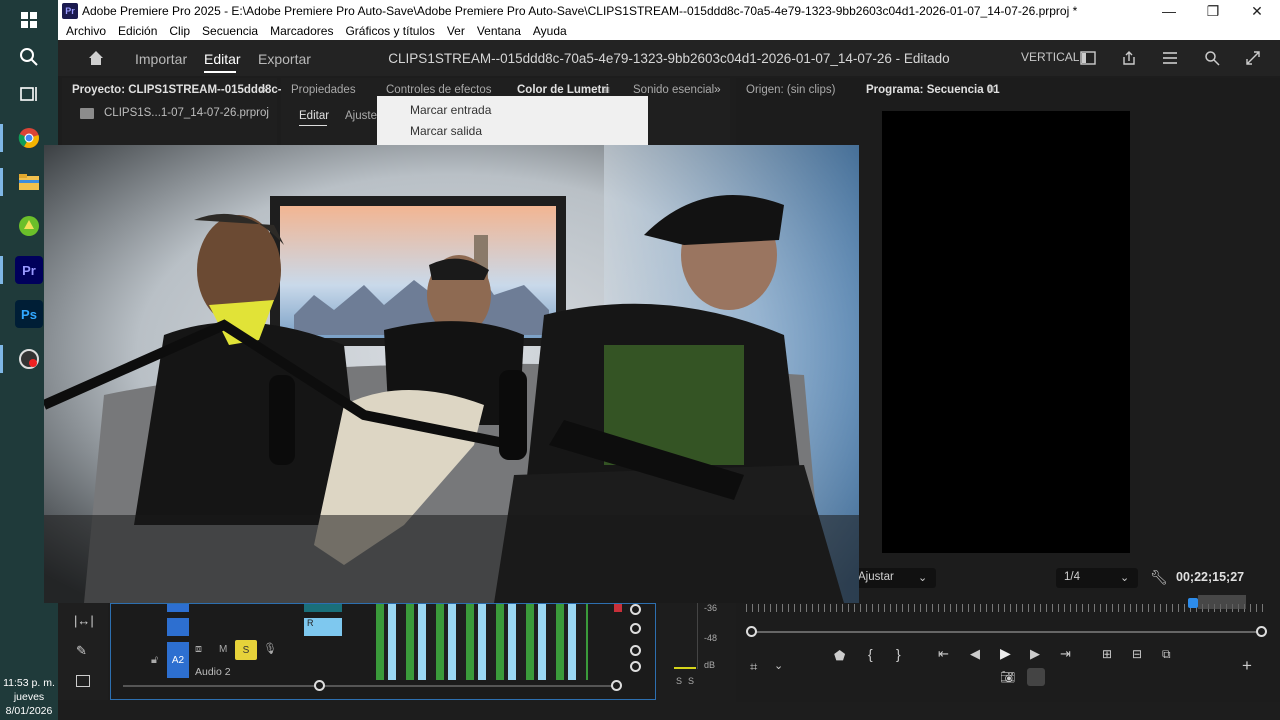 The height and width of the screenshot is (720, 1280). Describe the element at coordinates (933, 90) in the screenshot. I see `tab-program-monitor: Programa: Secuencia 01` at that location.